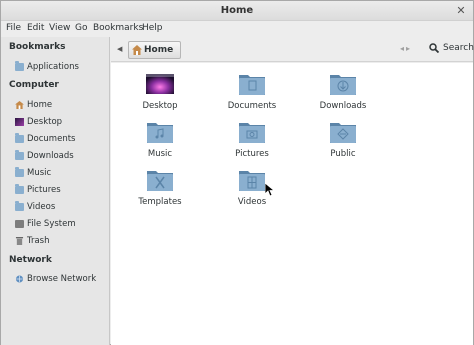  I want to click on close-icon: ✕, so click(461, 11).